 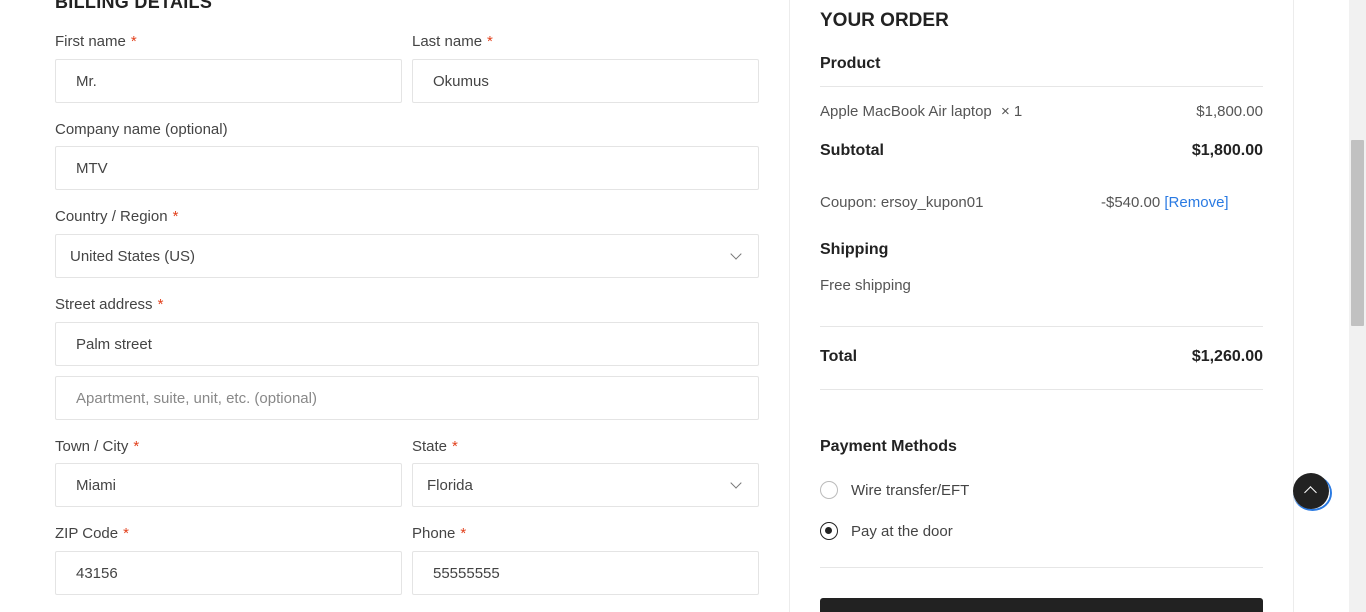 What do you see at coordinates (902, 202) in the screenshot?
I see `coupon-label: Coupon: ersoy_kupon01` at bounding box center [902, 202].